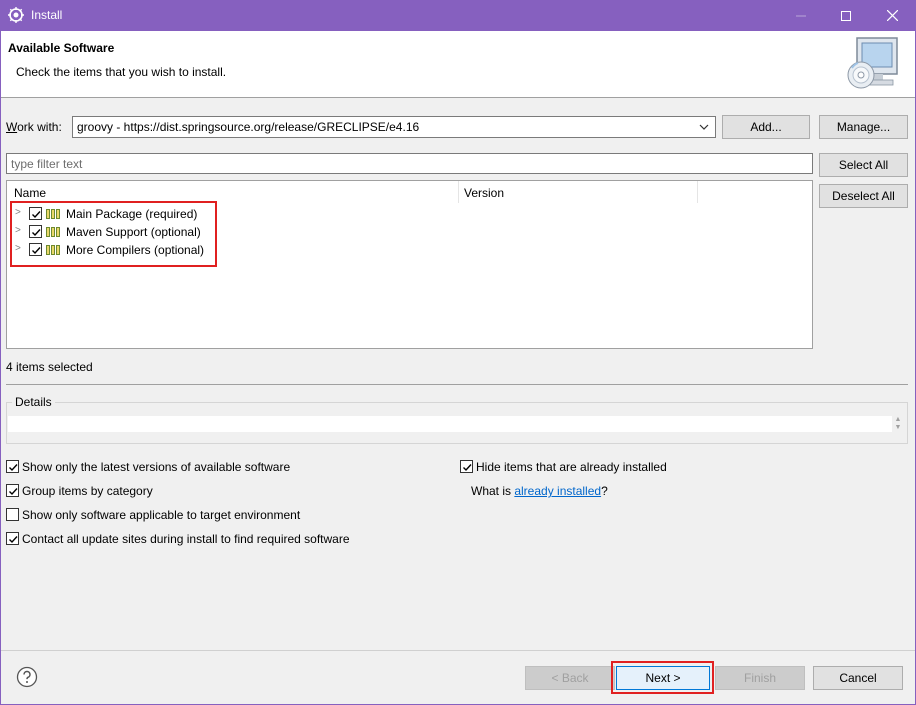 The height and width of the screenshot is (705, 916). I want to click on latest-versions-checkbox, so click(12, 466).